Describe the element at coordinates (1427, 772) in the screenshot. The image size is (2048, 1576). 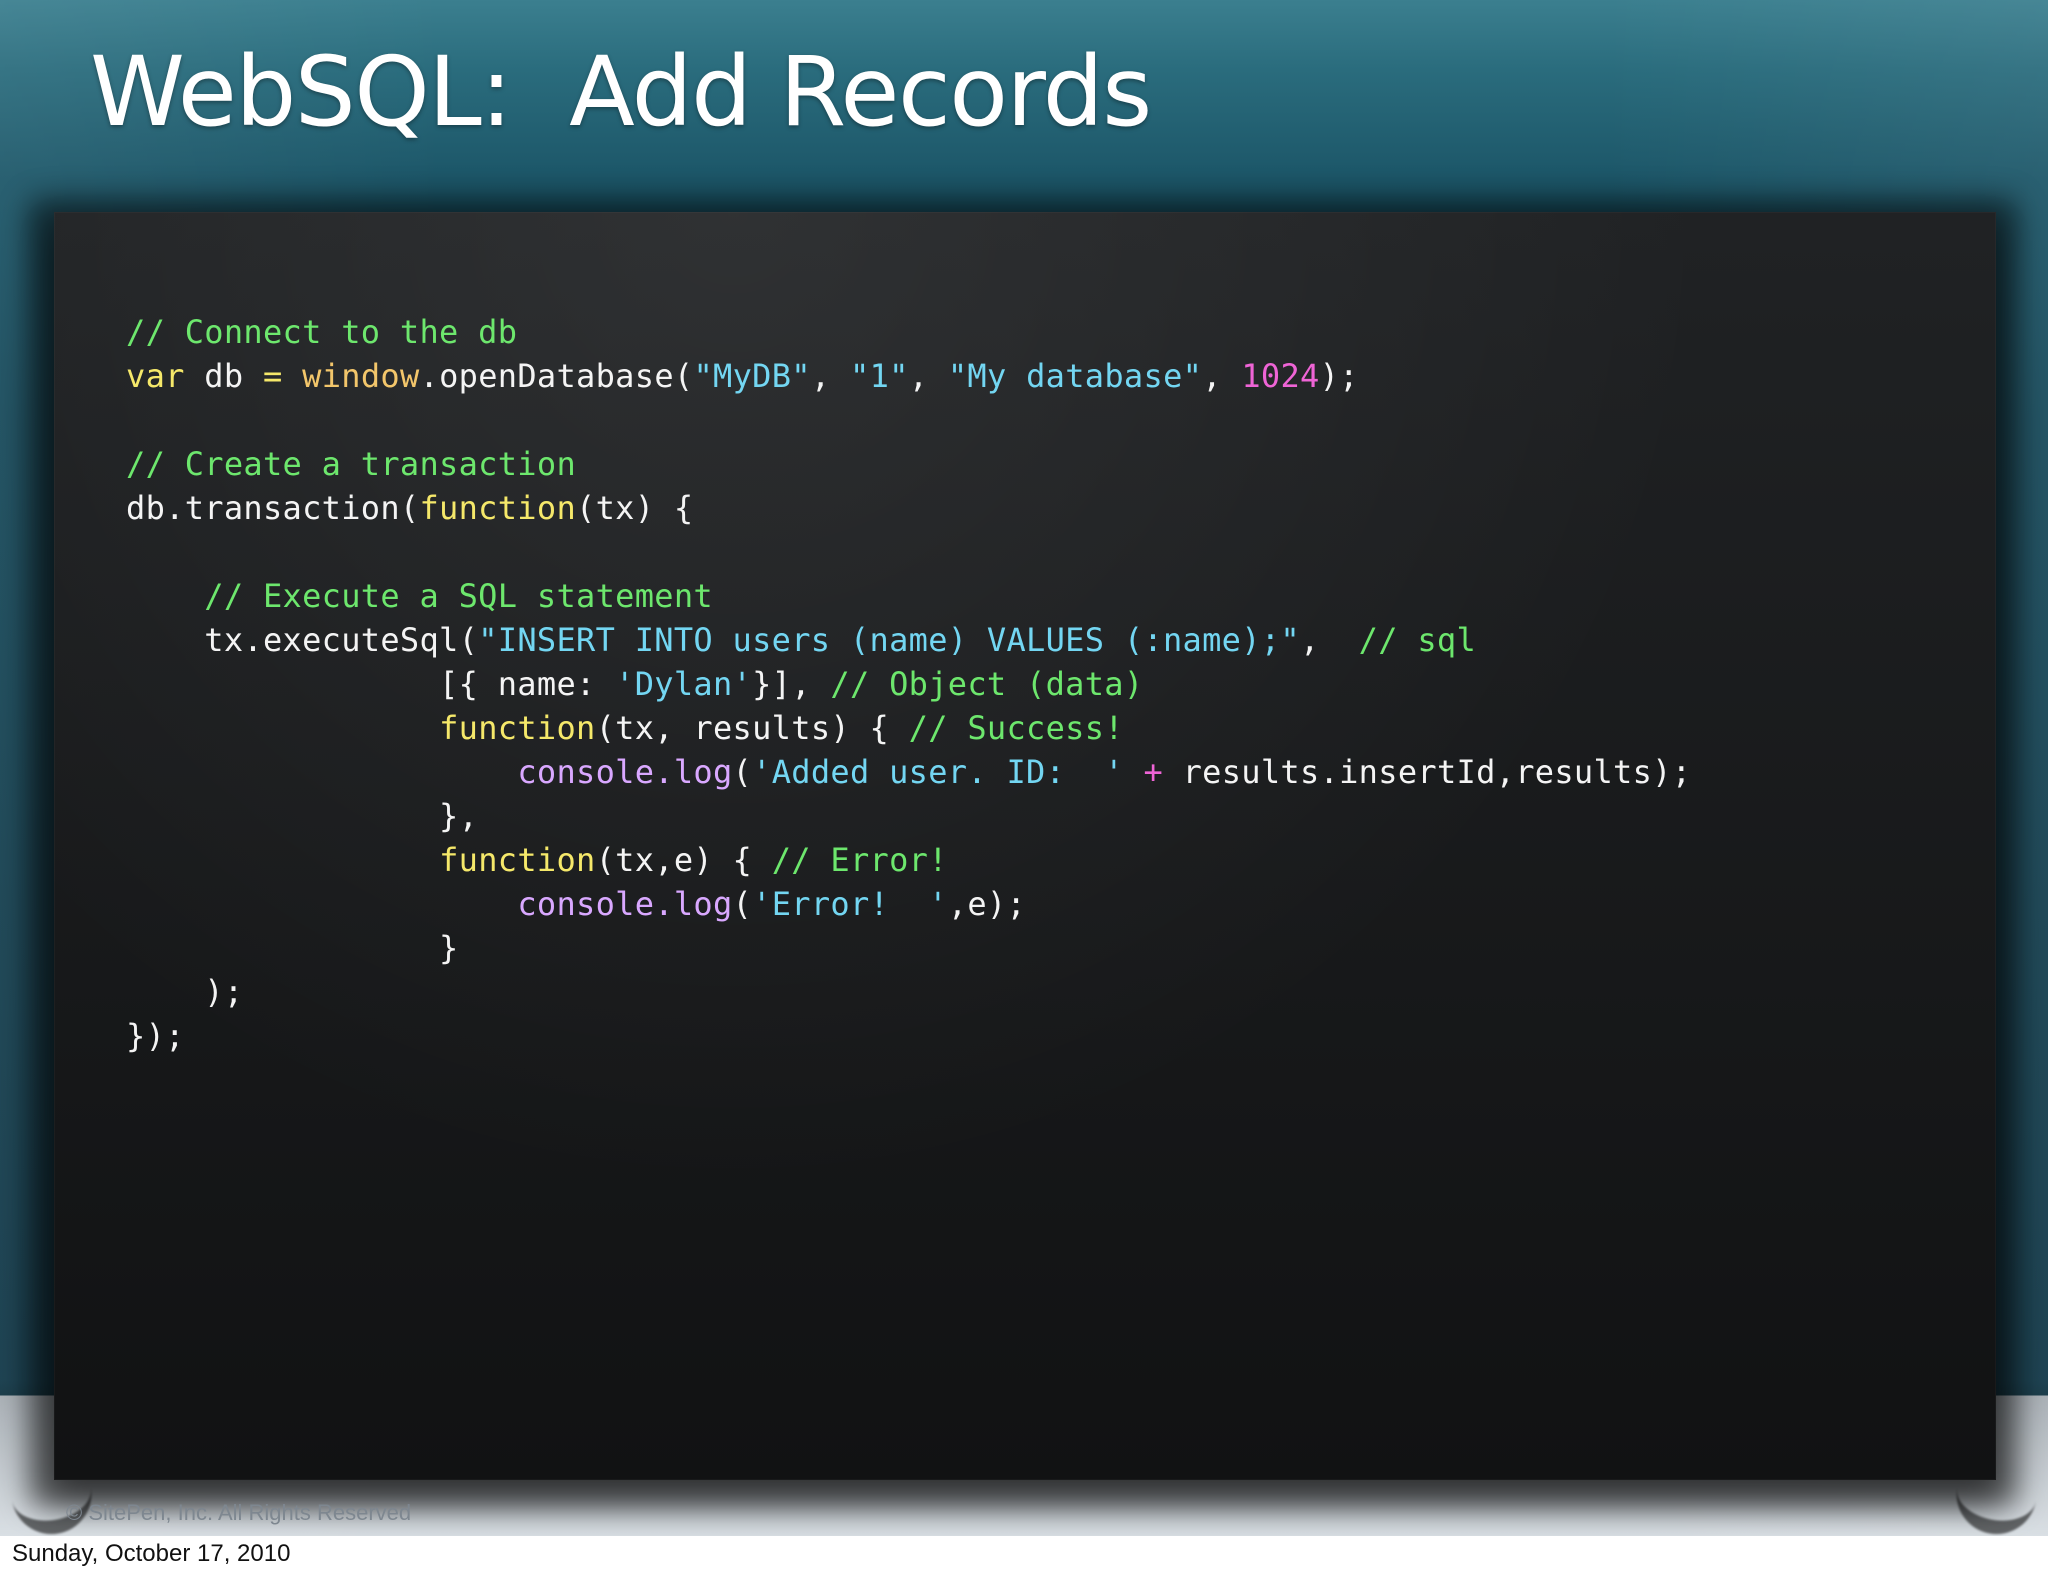
I see `code-token: results.insertId,results);` at that location.